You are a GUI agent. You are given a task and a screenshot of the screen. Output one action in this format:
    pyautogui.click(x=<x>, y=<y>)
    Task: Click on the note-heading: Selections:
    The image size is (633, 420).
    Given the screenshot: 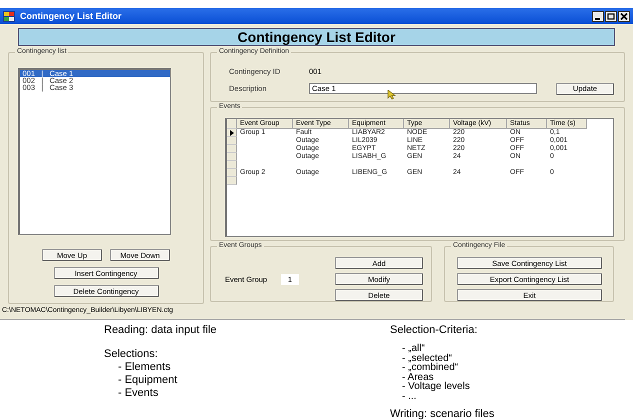 What is the action you would take?
    pyautogui.click(x=131, y=354)
    